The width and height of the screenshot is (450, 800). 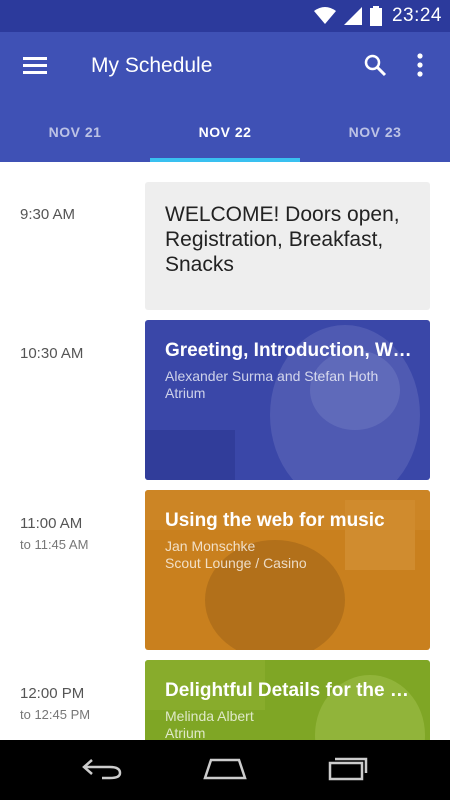 I want to click on session-title: Delightful Details for the web, so click(x=288, y=690).